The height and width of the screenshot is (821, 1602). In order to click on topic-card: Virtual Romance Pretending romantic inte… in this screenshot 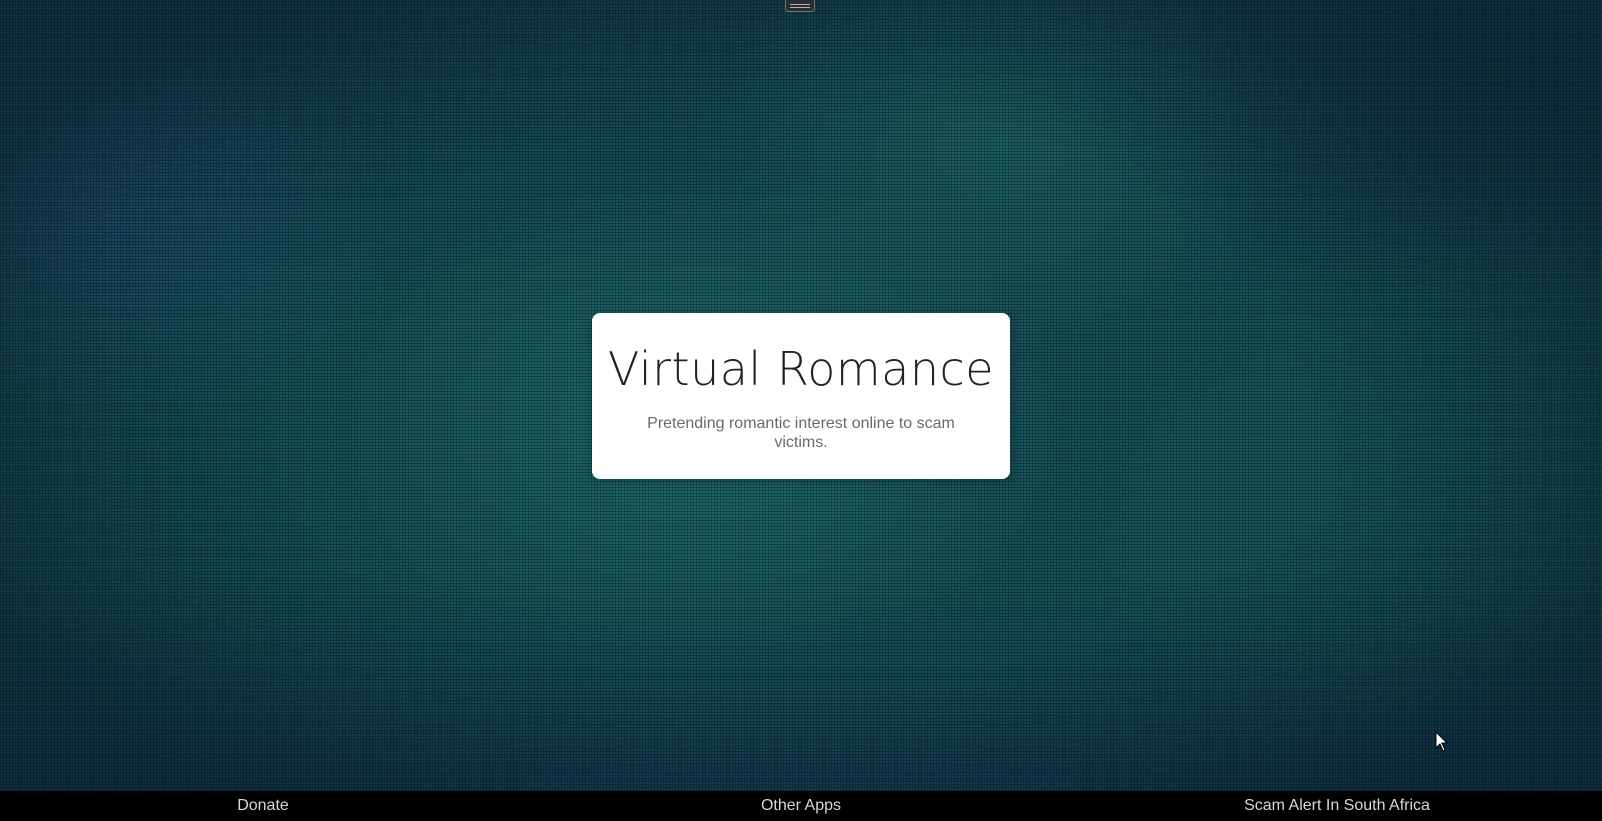, I will do `click(801, 396)`.